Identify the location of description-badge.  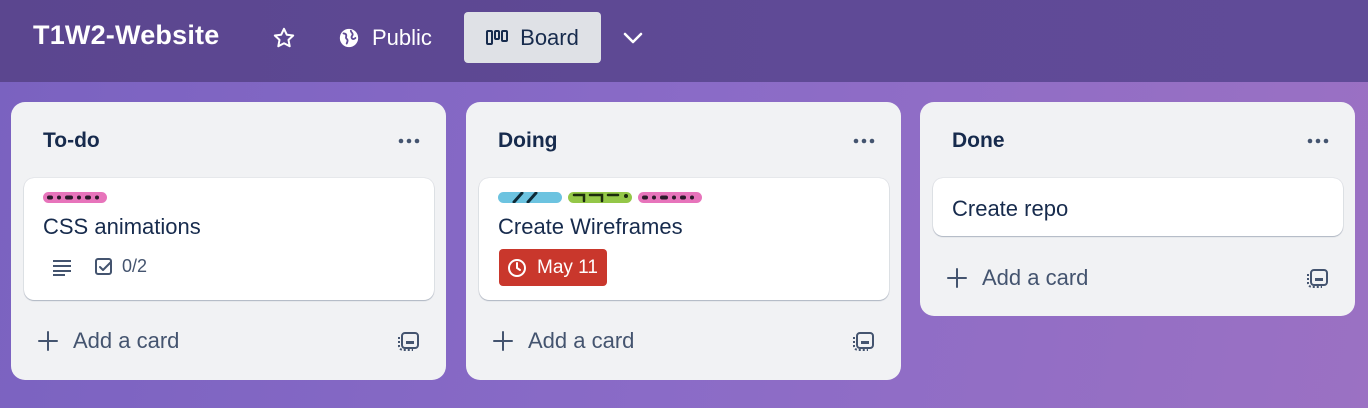
(62, 267).